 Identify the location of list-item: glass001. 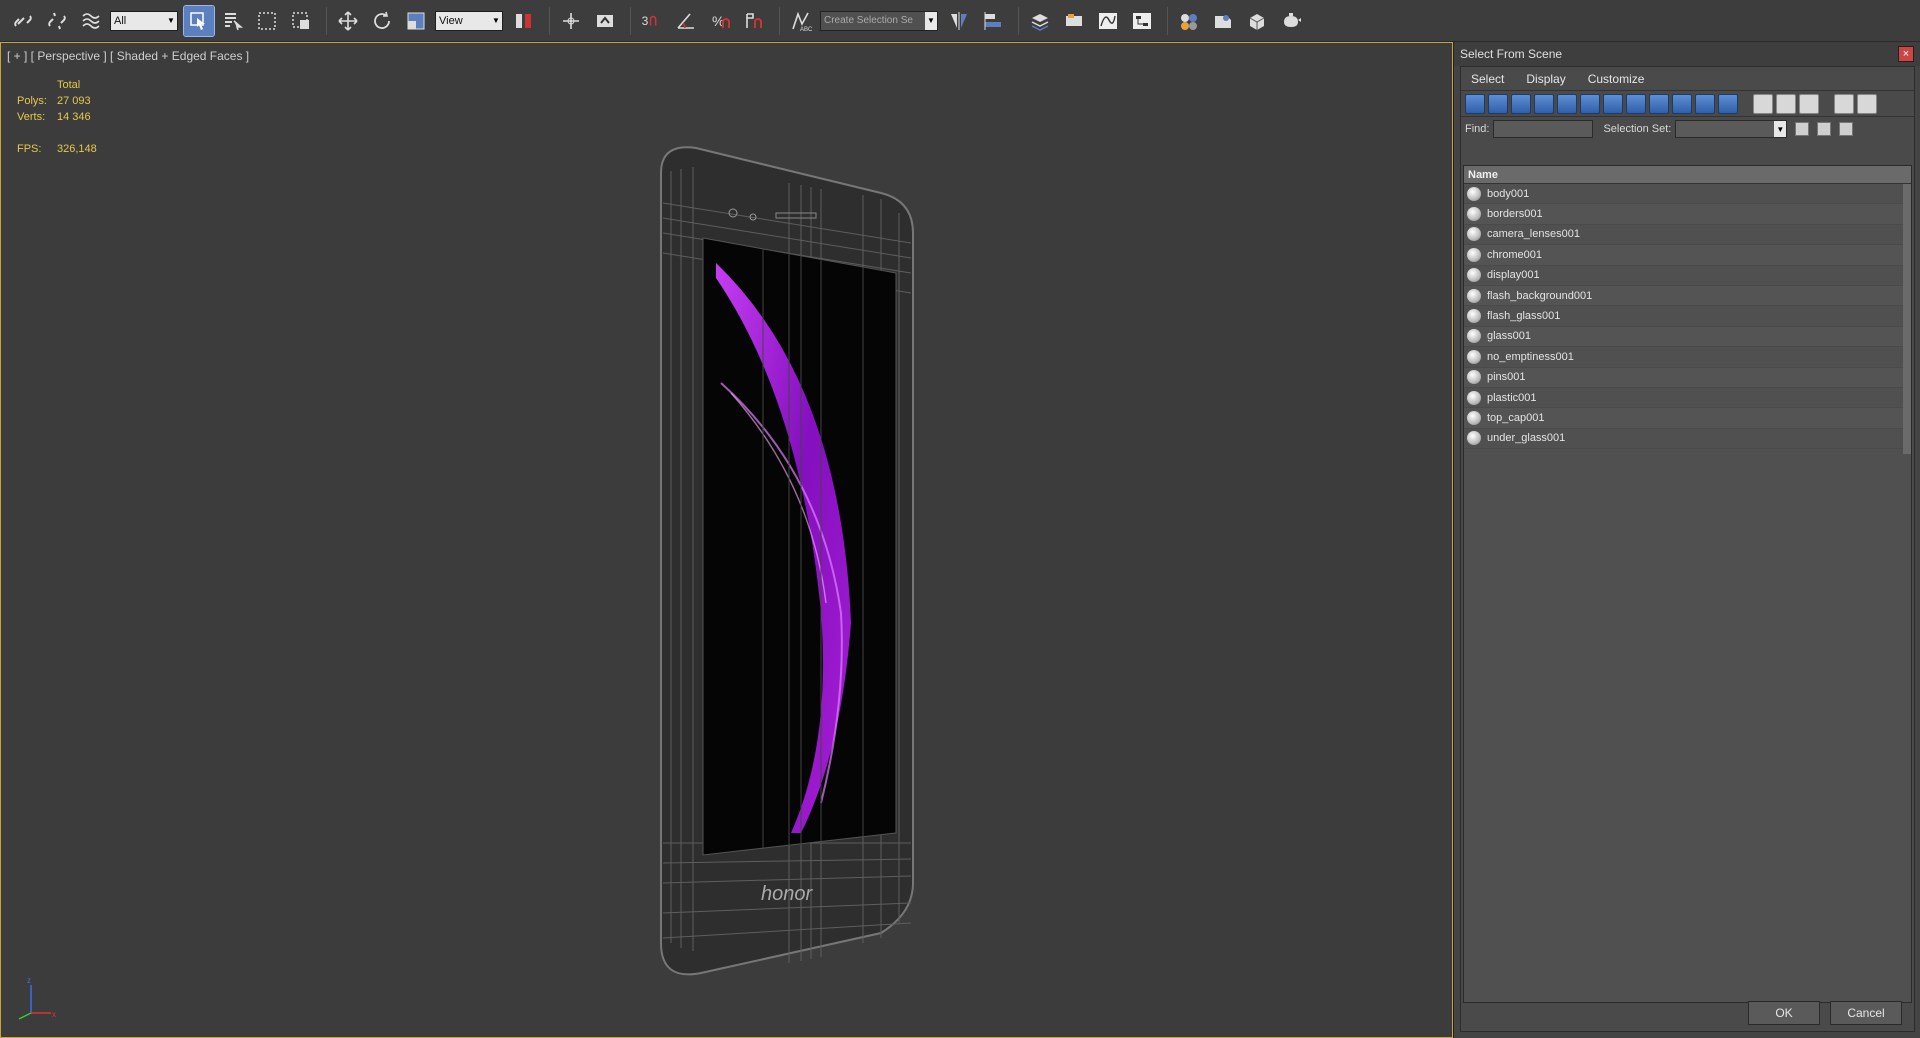
(1687, 337).